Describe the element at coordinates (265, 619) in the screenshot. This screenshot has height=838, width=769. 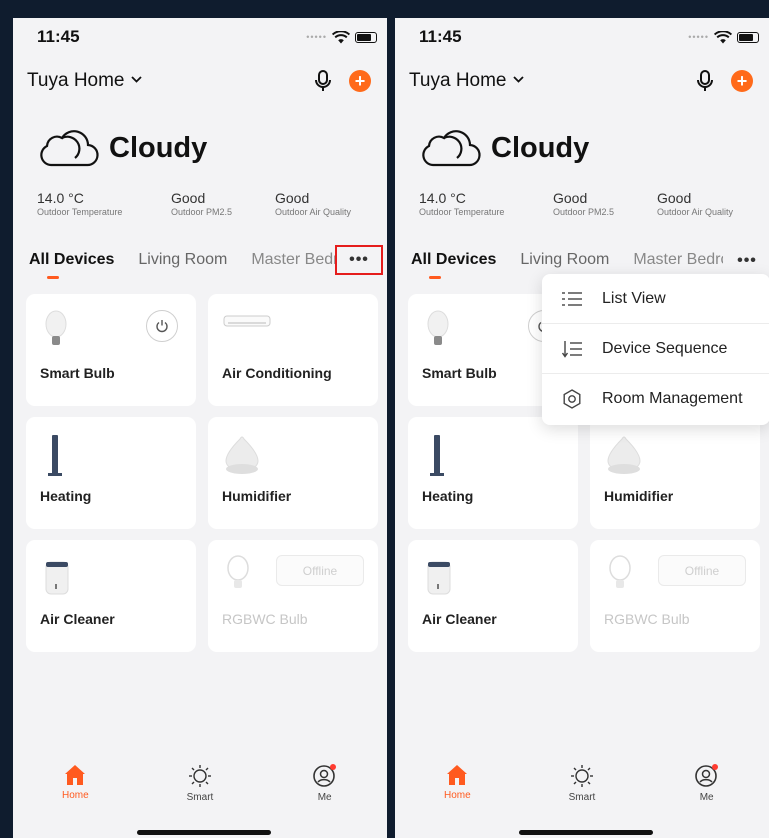
I see `device-name: RGBWC Bulb` at that location.